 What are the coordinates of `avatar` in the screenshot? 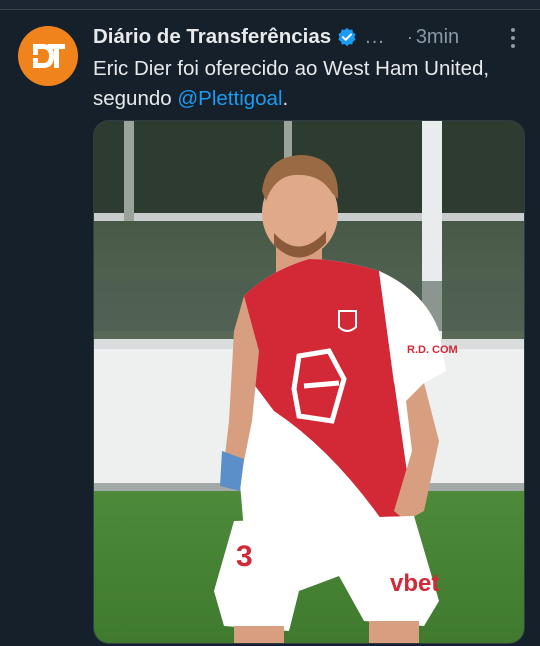 It's located at (48, 56).